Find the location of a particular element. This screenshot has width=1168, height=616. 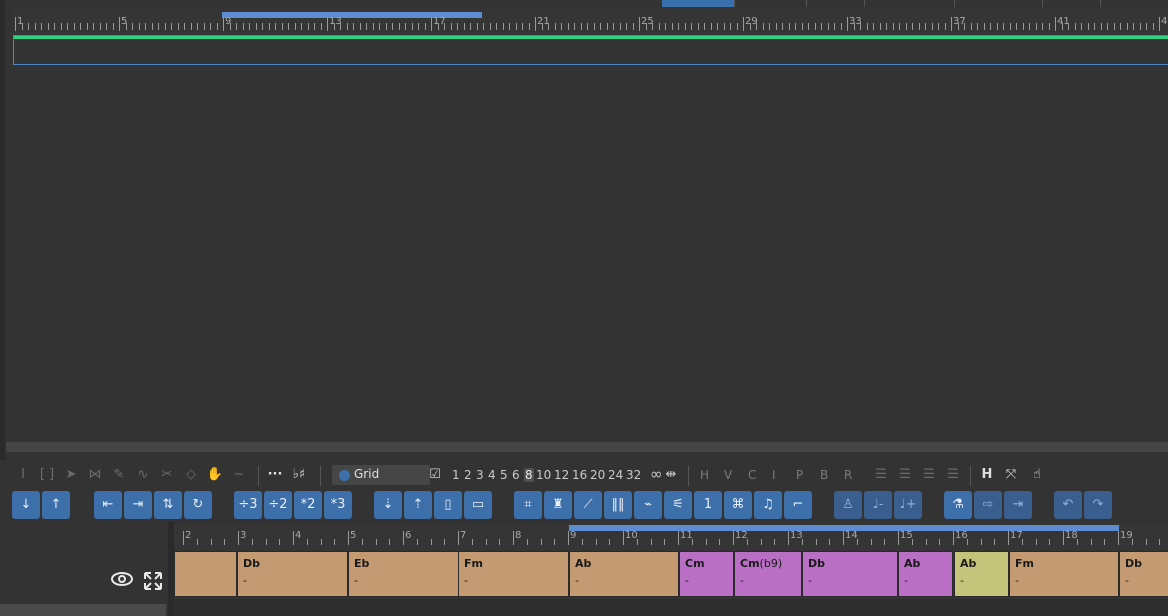

horizontal-scrollbar is located at coordinates (587, 447).